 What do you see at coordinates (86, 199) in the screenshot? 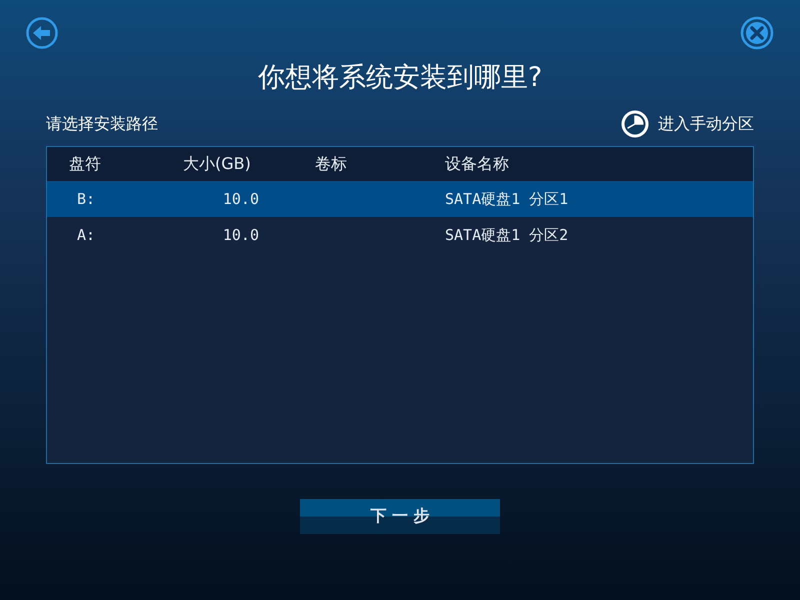
I see `table-cell-text: B:` at bounding box center [86, 199].